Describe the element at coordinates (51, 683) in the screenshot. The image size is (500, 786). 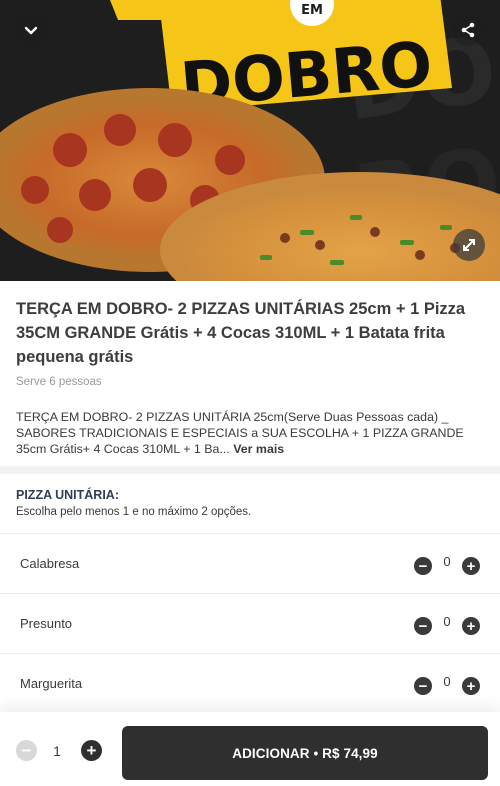
I see `option-name: Marguerita` at that location.